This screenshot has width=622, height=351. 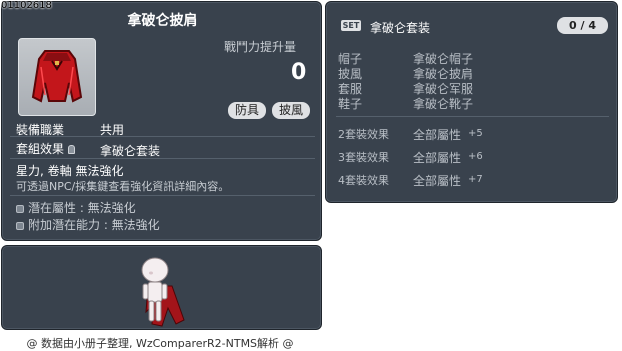 What do you see at coordinates (160, 343) in the screenshot?
I see `footer-credit: @ 数据由小册子整理, WzComparerR2-NTMS解析 @` at bounding box center [160, 343].